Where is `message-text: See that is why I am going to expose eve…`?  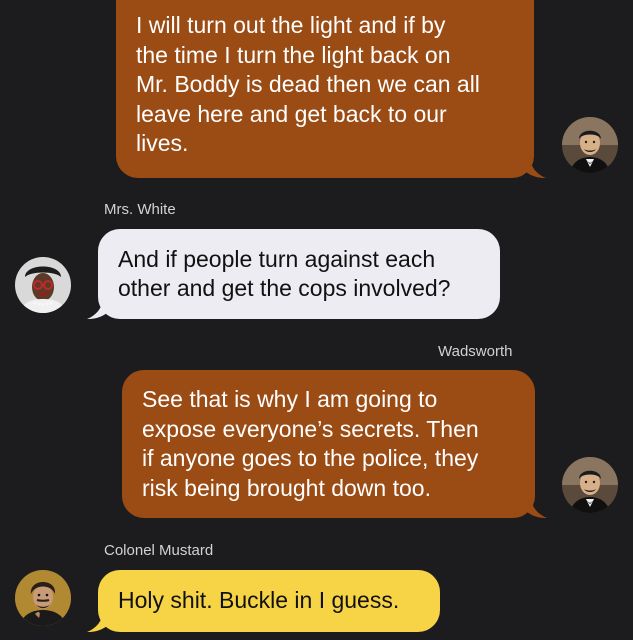
message-text: See that is why I am going to expose eve… is located at coordinates (310, 443).